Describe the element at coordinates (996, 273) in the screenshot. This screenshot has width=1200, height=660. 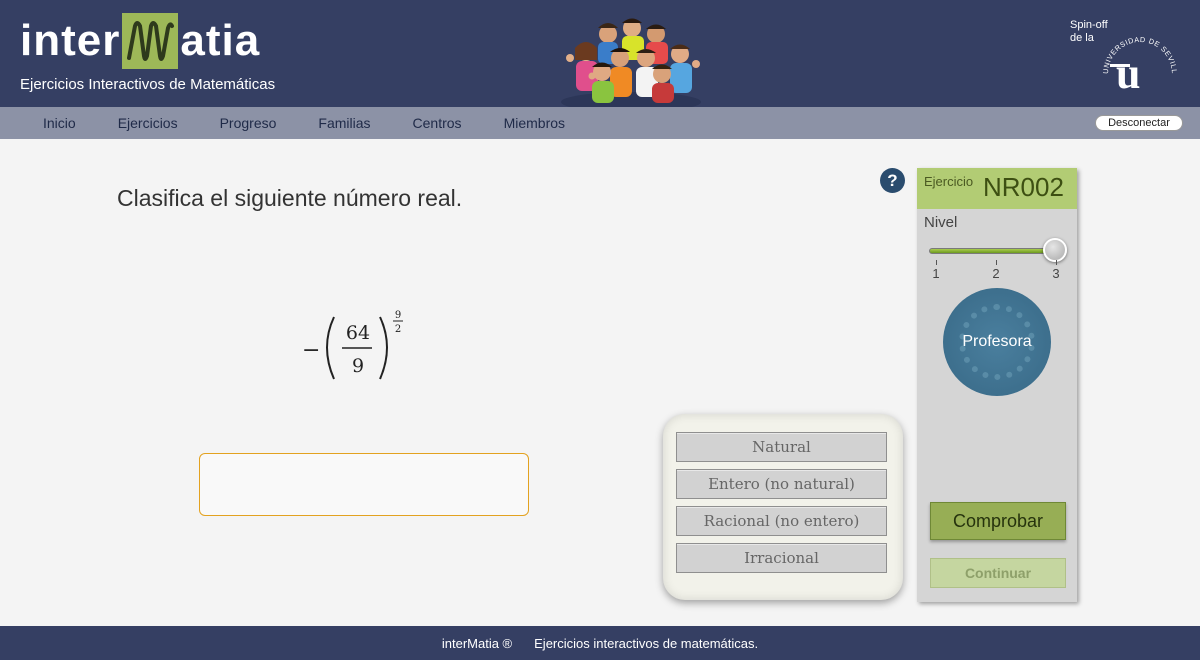
I see `level-tick-label-2: 2` at that location.